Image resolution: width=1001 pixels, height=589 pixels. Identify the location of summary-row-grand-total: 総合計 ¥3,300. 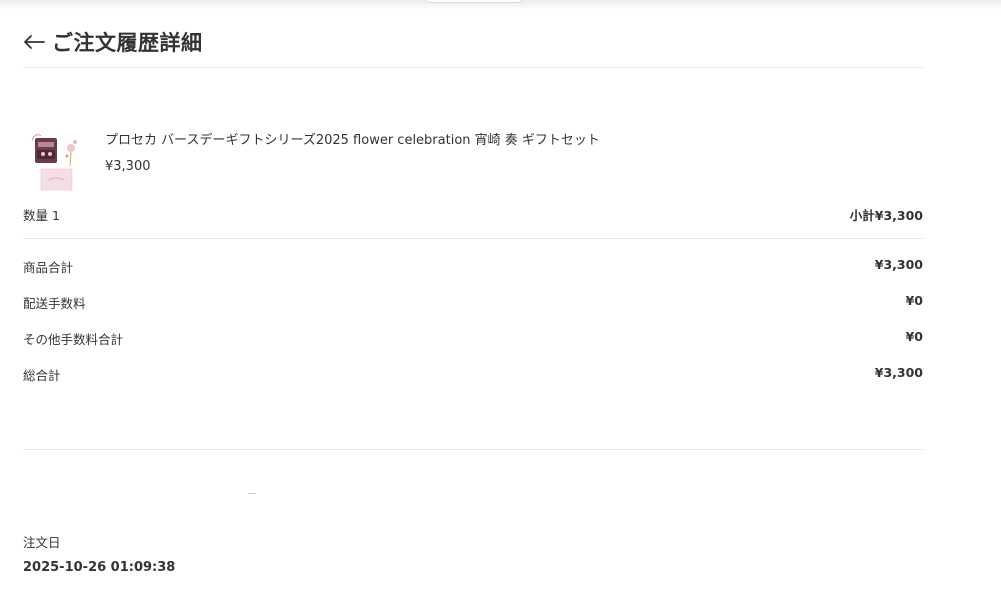
(473, 374).